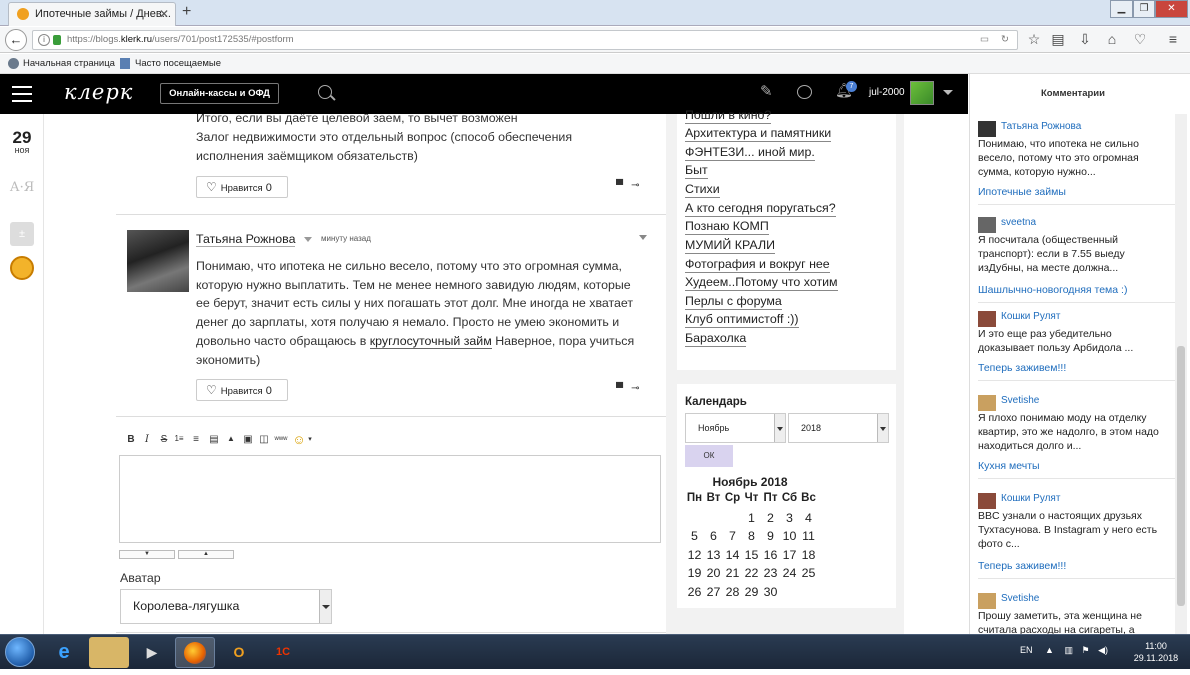  I want to click on commenter-avatar, so click(158, 261).